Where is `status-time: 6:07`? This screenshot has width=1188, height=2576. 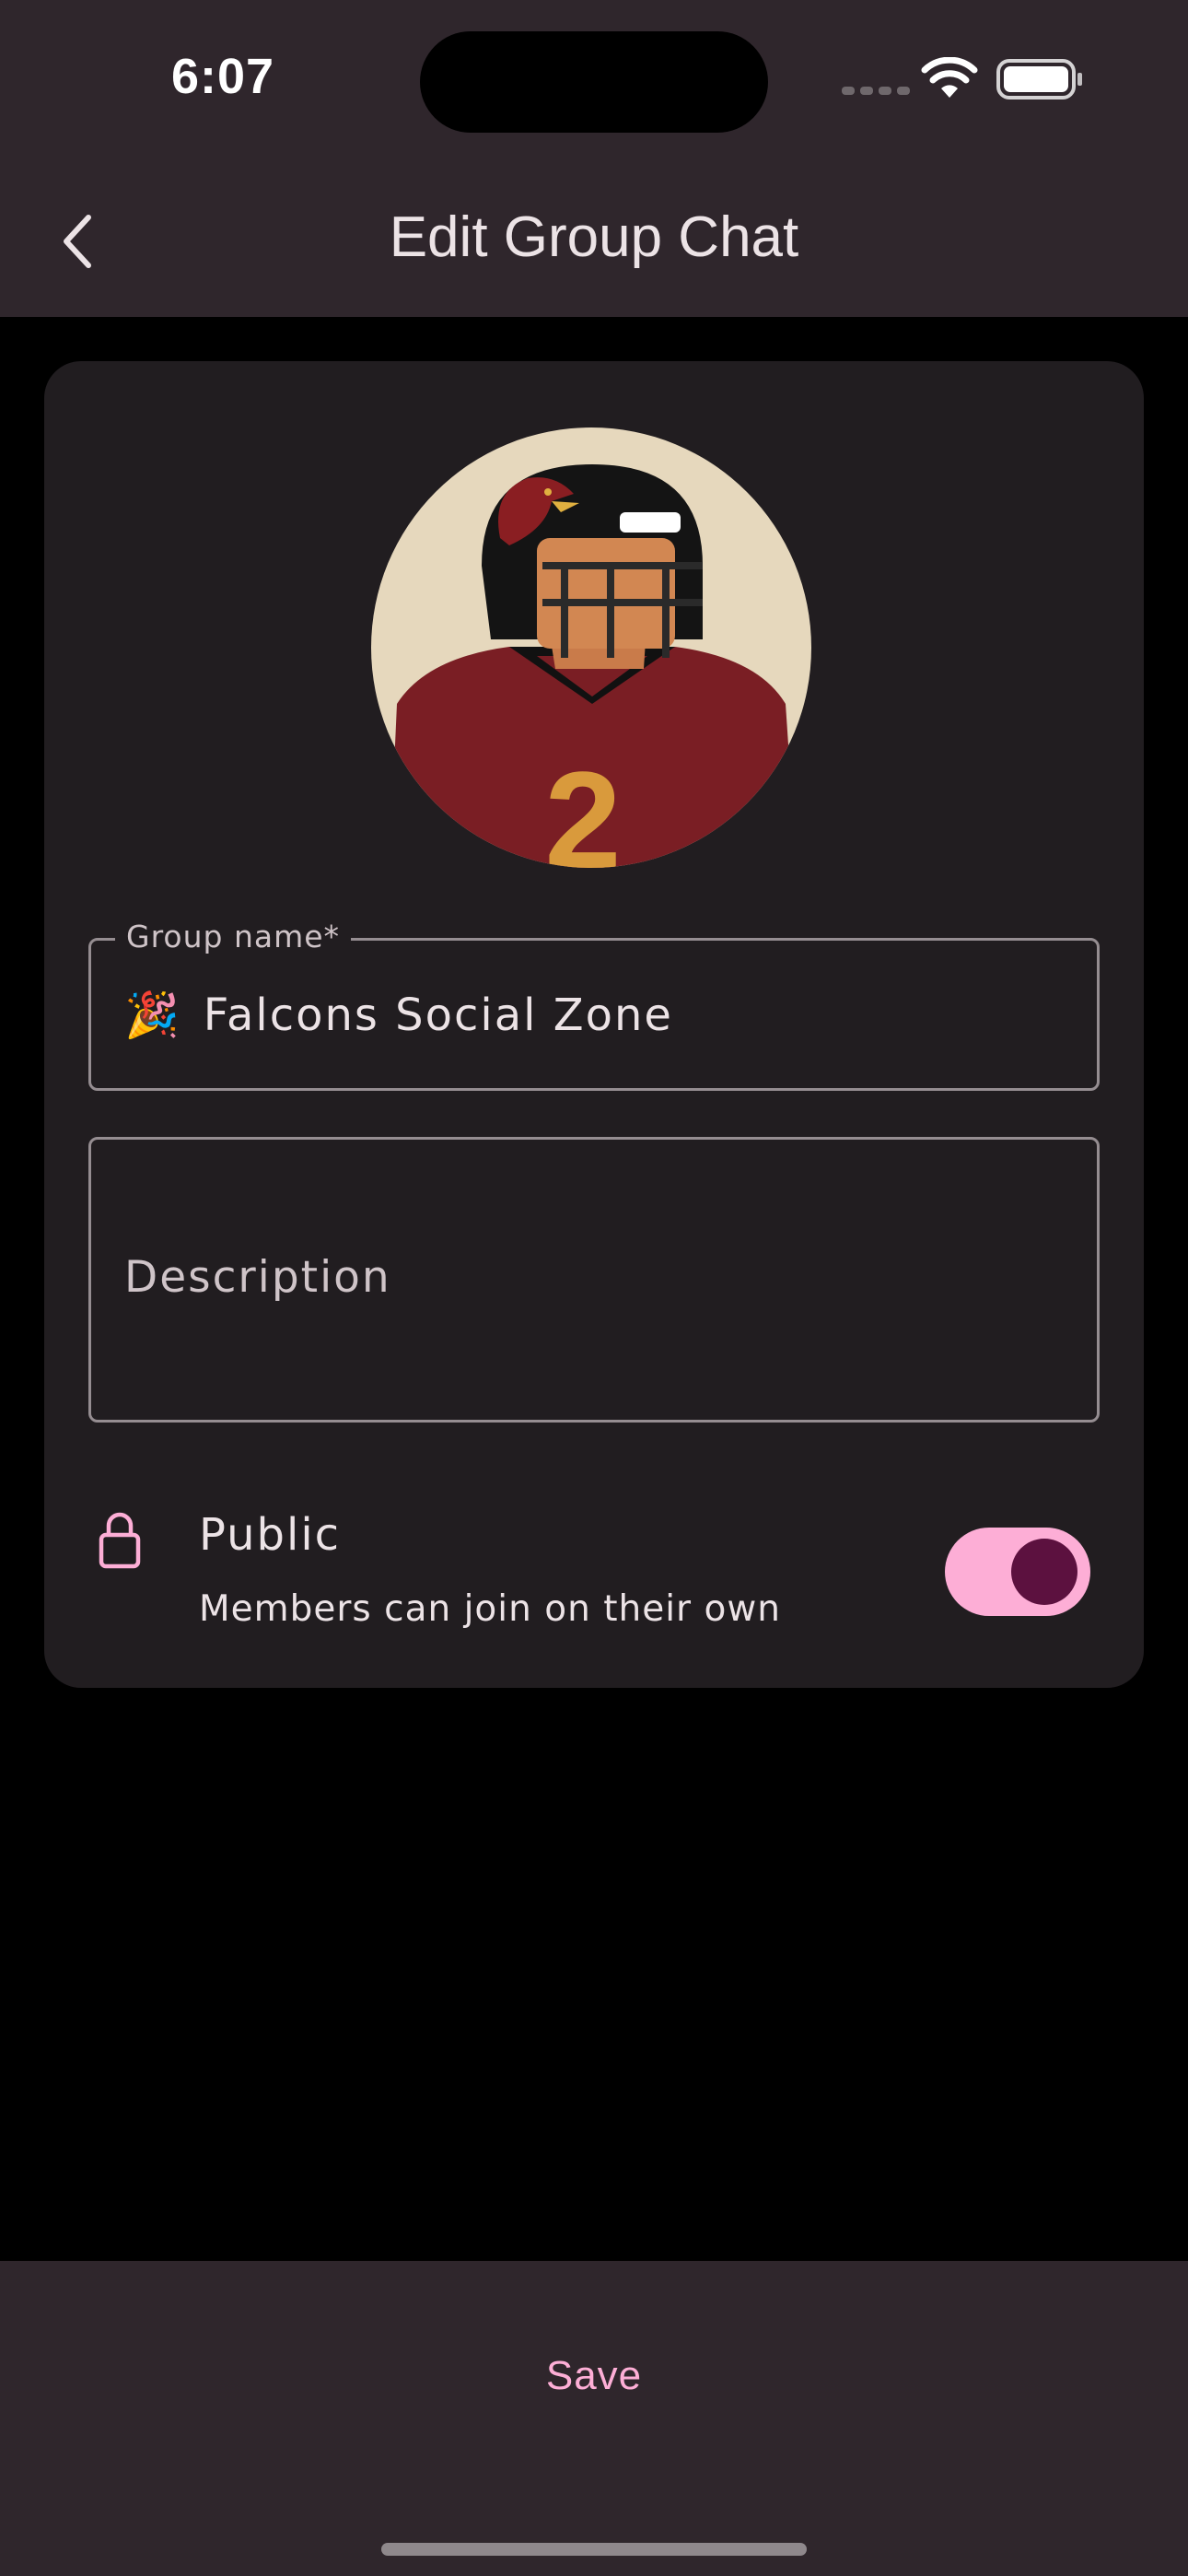 status-time: 6:07 is located at coordinates (223, 76).